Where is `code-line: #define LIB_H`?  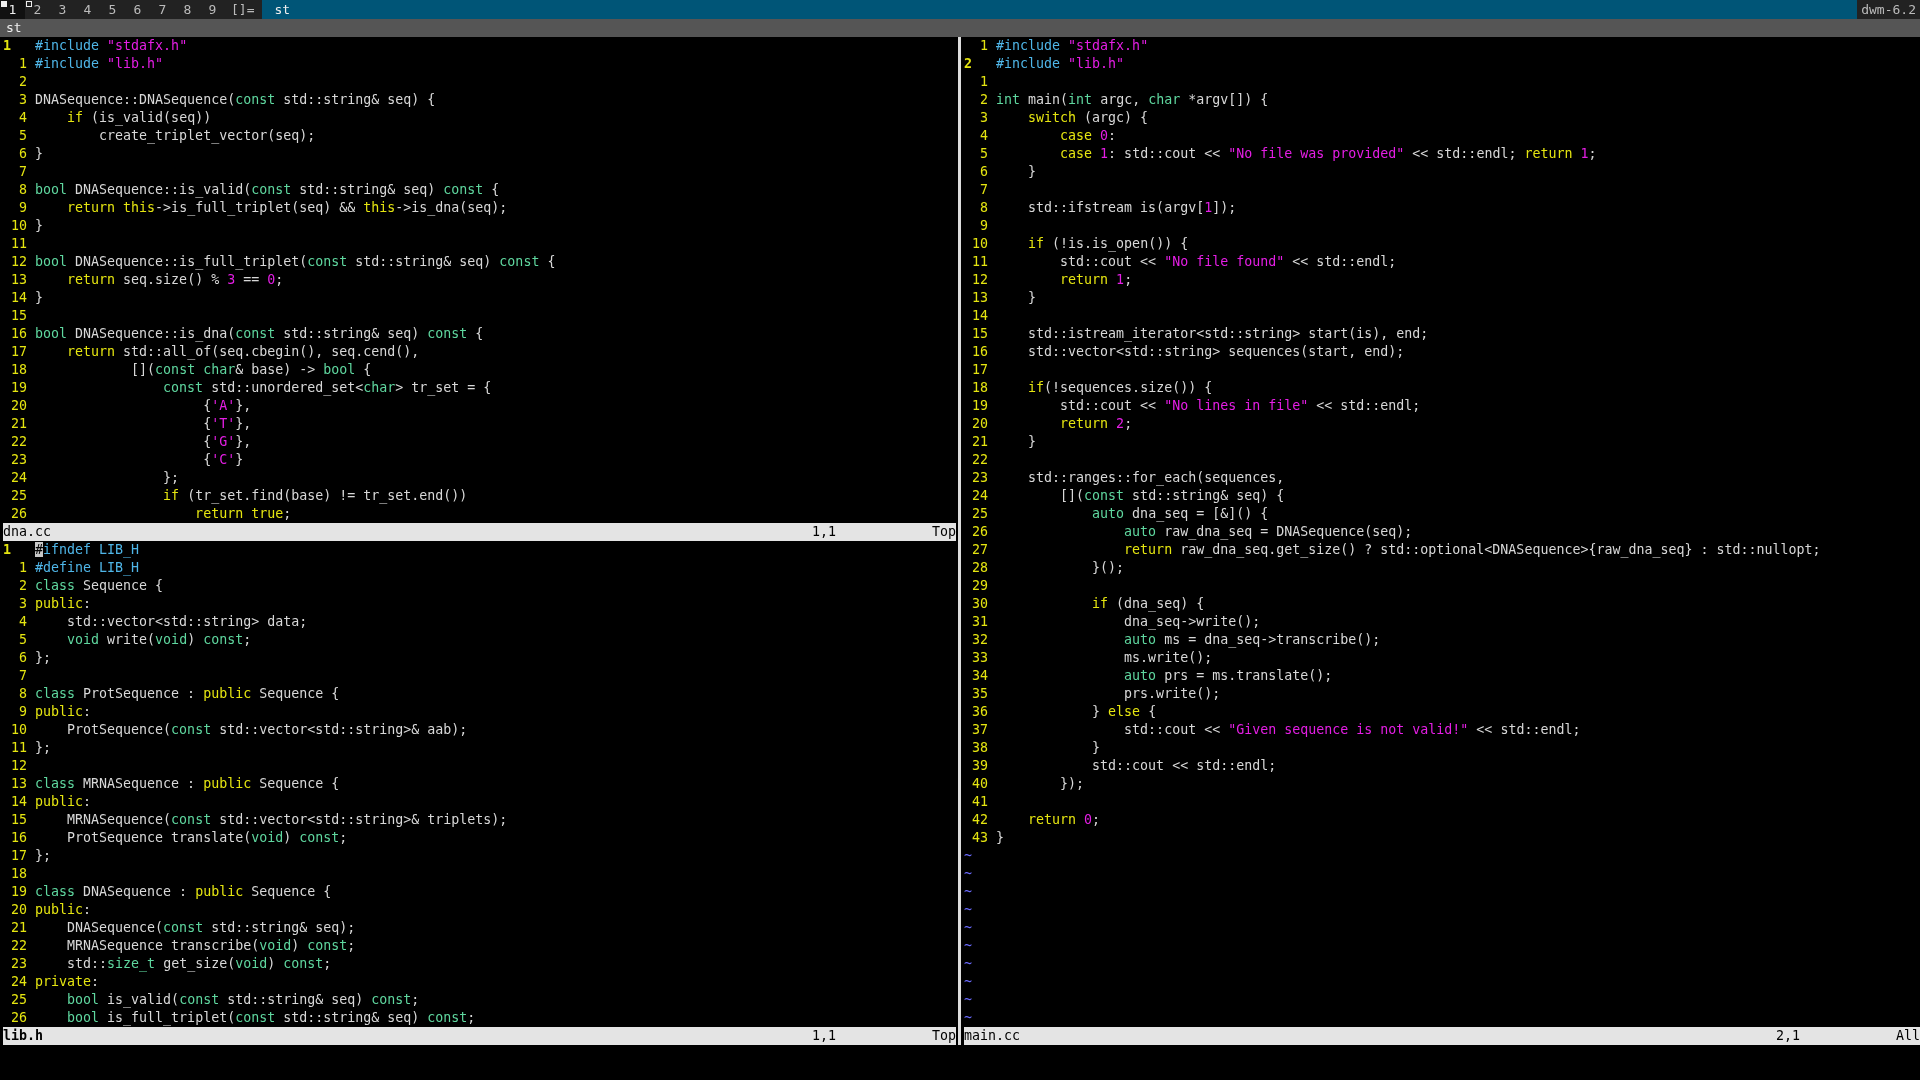
code-line: #define LIB_H is located at coordinates (87, 568).